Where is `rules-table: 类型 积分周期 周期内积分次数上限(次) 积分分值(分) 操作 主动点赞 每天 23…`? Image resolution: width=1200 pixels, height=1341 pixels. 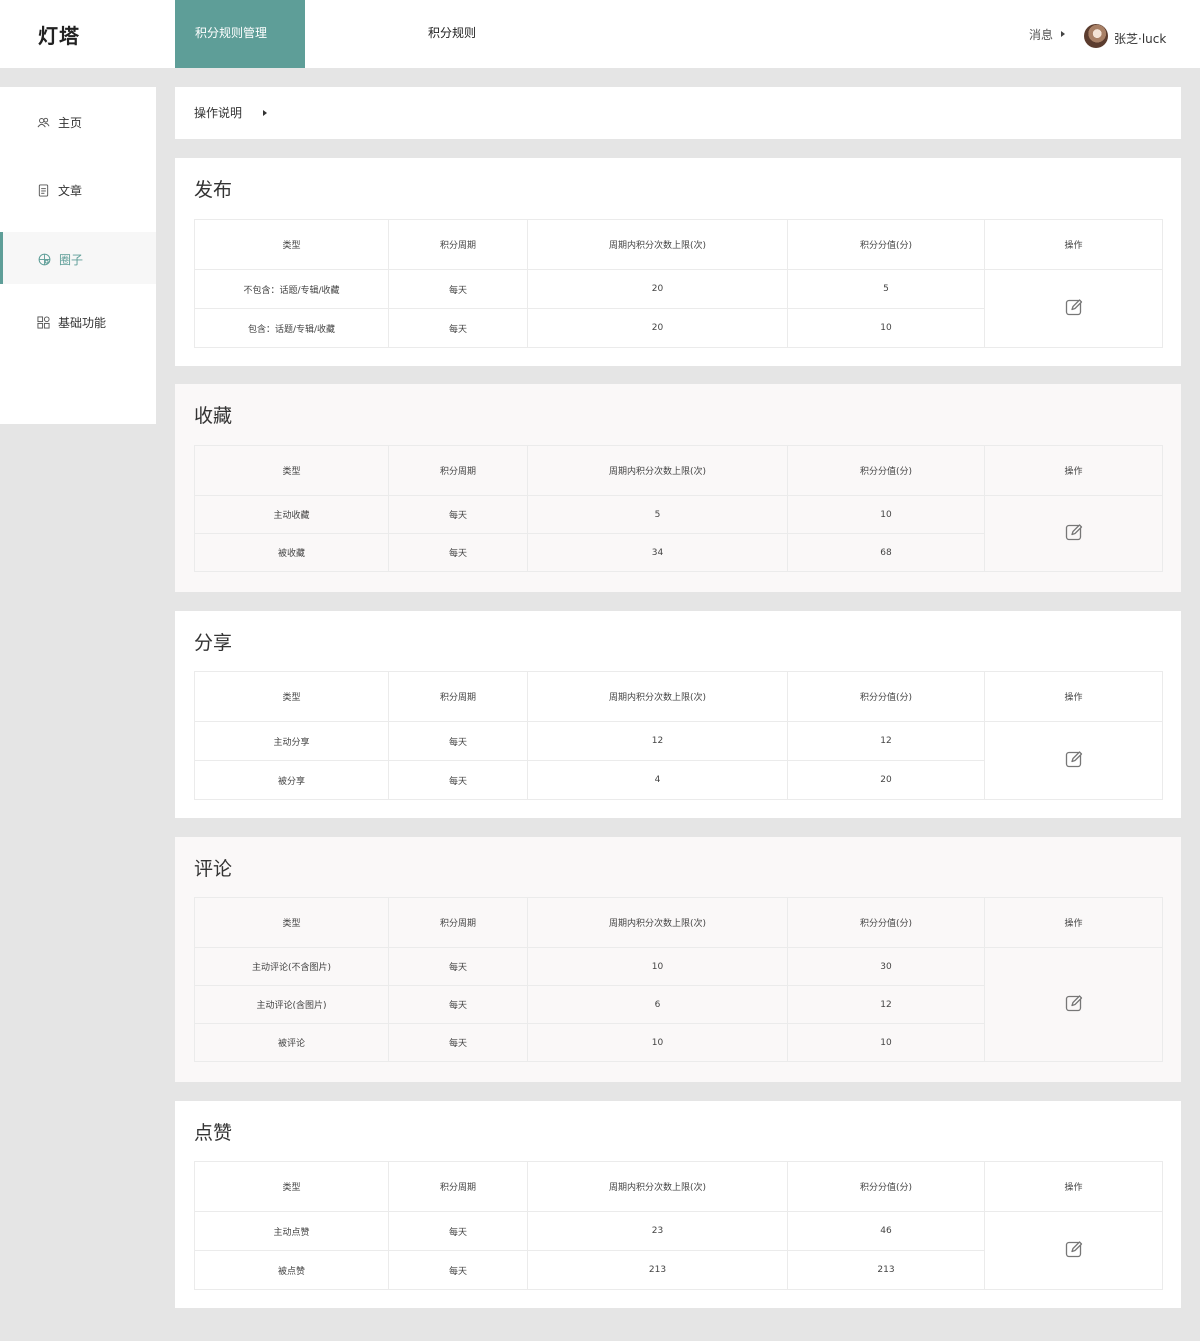
rules-table: 类型 积分周期 周期内积分次数上限(次) 积分分值(分) 操作 主动点赞 每天 23… is located at coordinates (678, 1225).